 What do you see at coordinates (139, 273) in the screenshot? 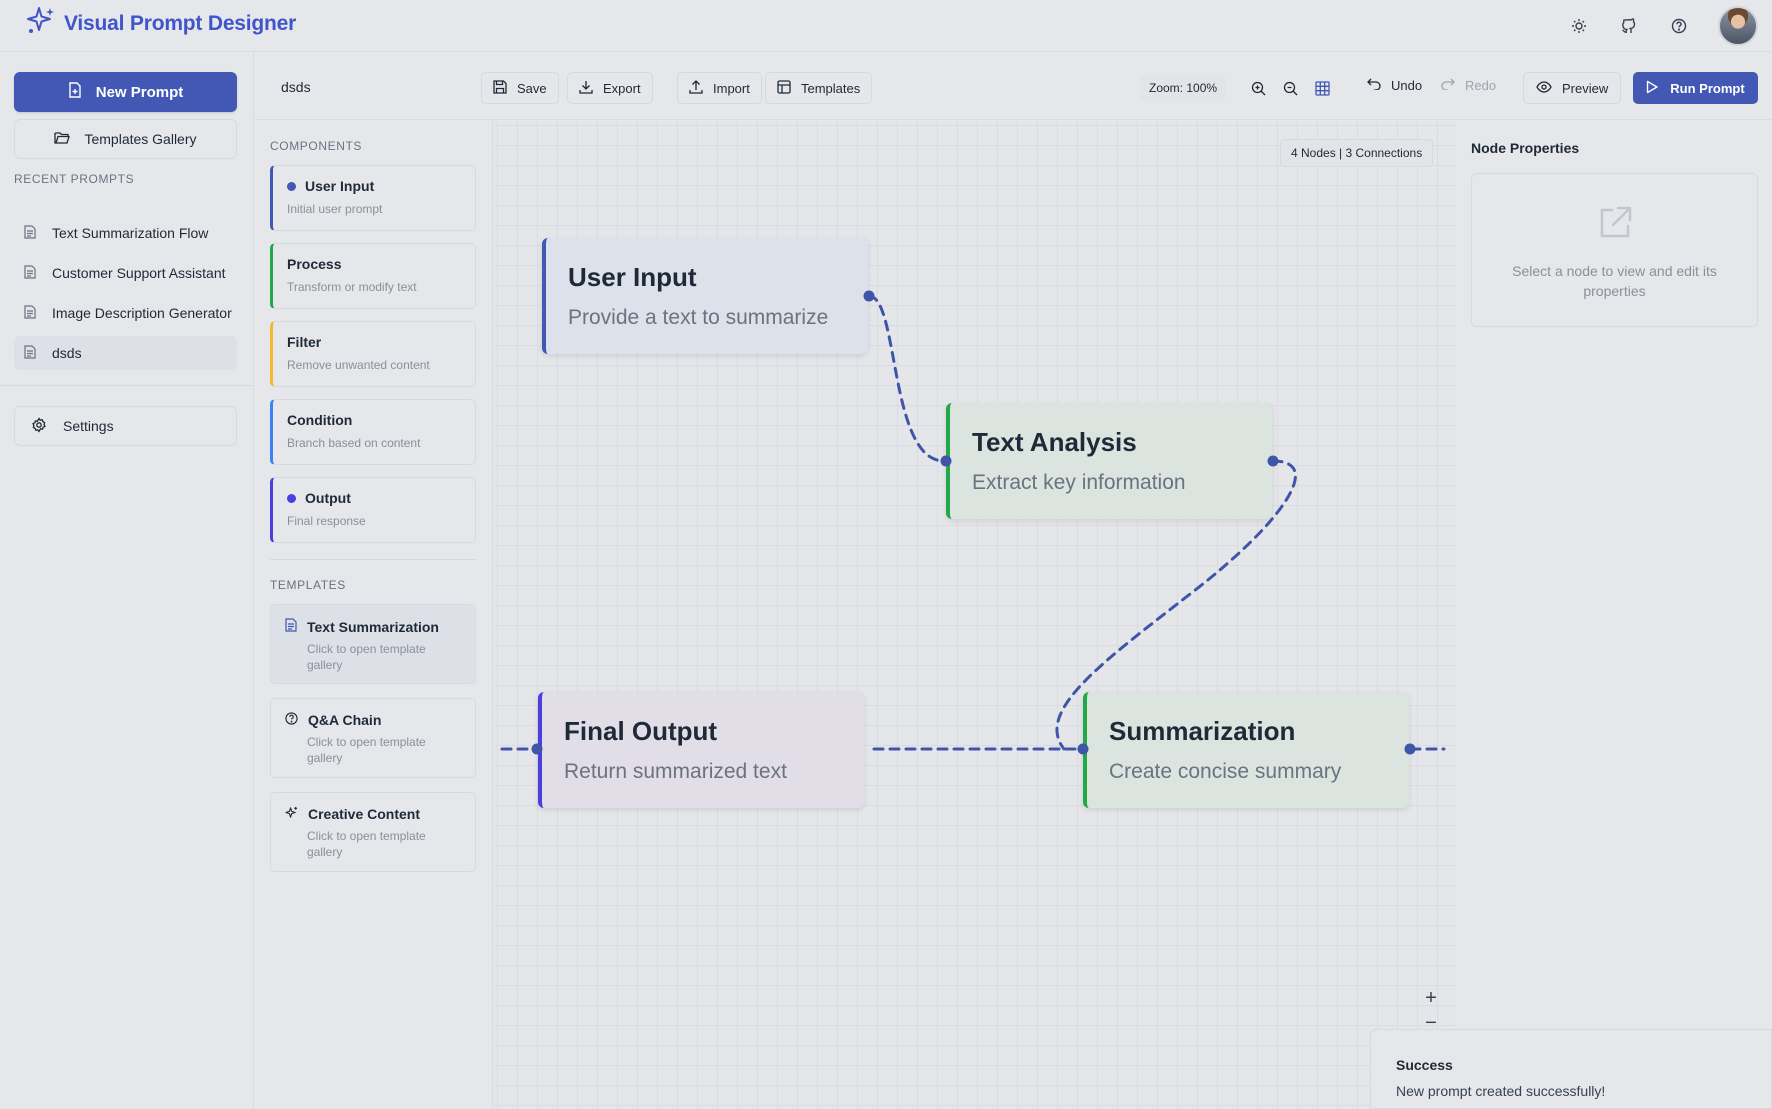
I see `recent-prompt-label: Customer Support Assistant` at bounding box center [139, 273].